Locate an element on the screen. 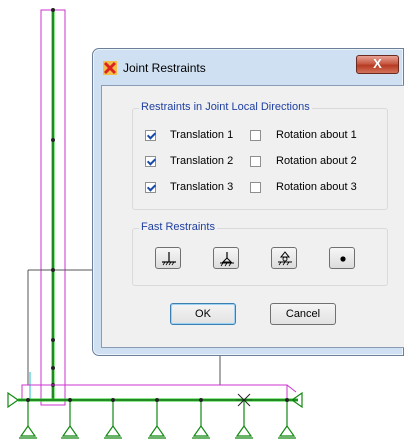 The height and width of the screenshot is (440, 404). fast-restraints-group: Fast Restraints is located at coordinates (260, 253).